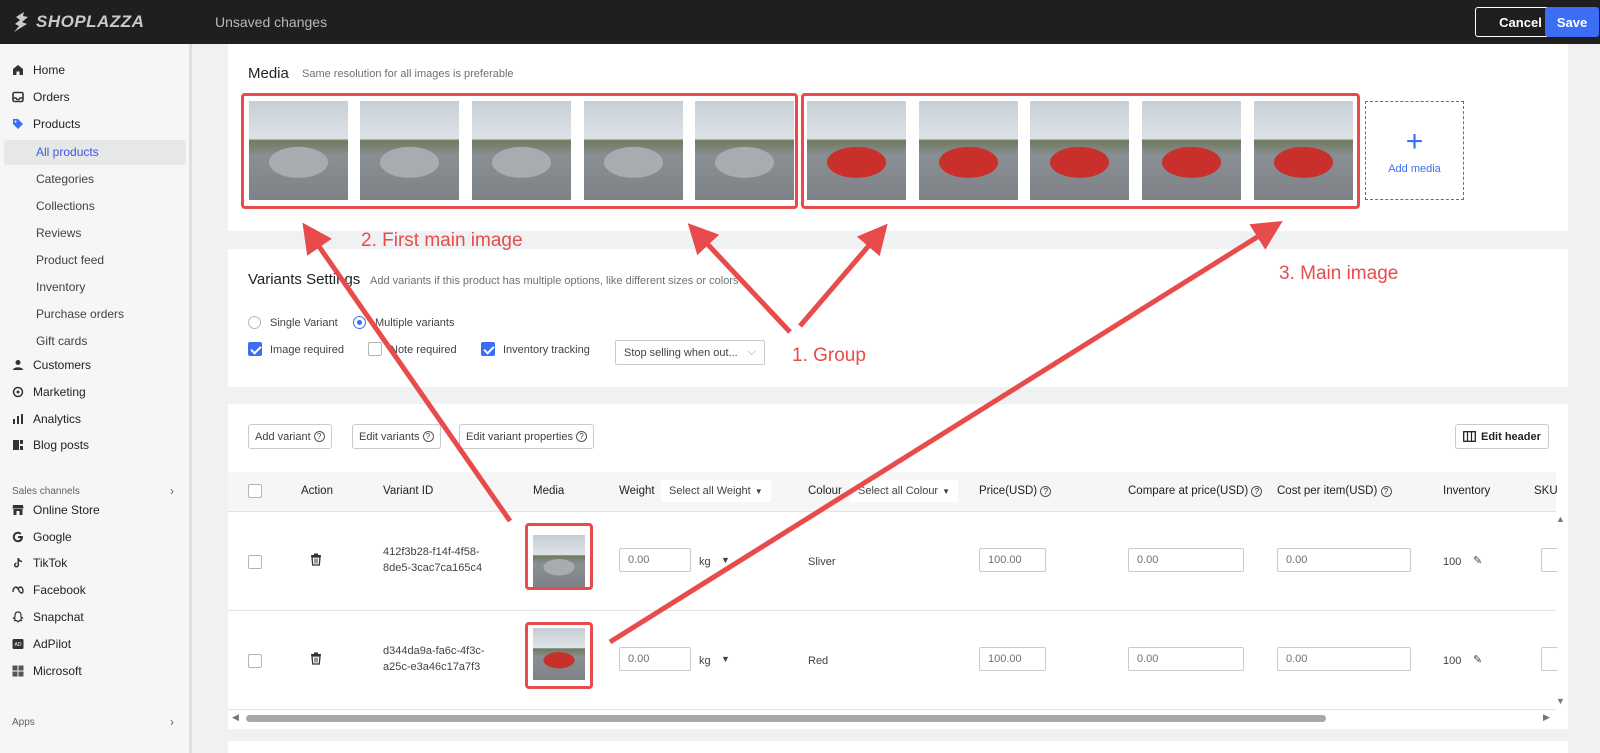 The height and width of the screenshot is (753, 1600). What do you see at coordinates (1560, 519) in the screenshot?
I see `scroll-up-icon: ▲` at bounding box center [1560, 519].